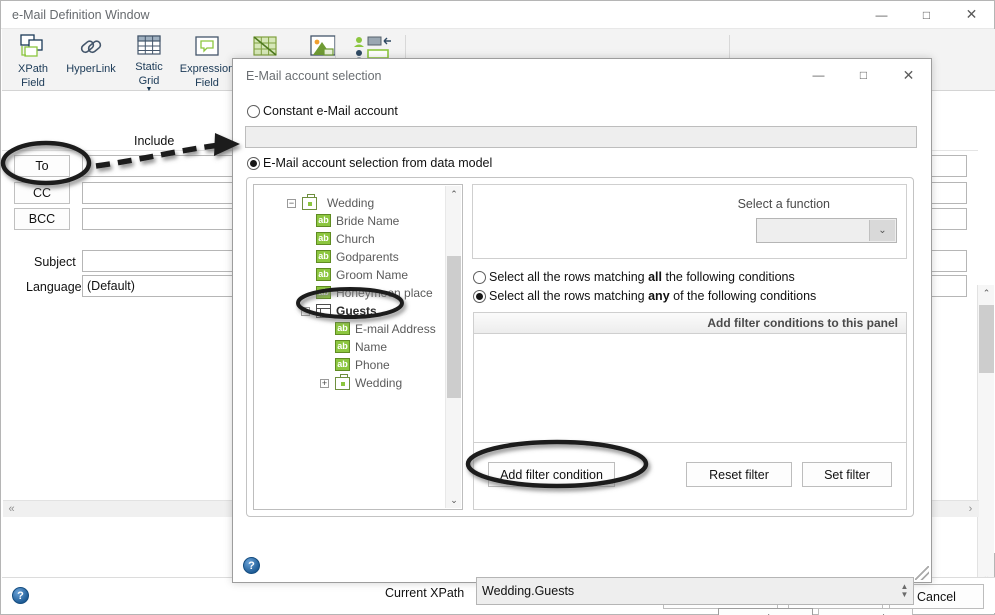  I want to click on dialog-help-icon: ?, so click(251, 565).